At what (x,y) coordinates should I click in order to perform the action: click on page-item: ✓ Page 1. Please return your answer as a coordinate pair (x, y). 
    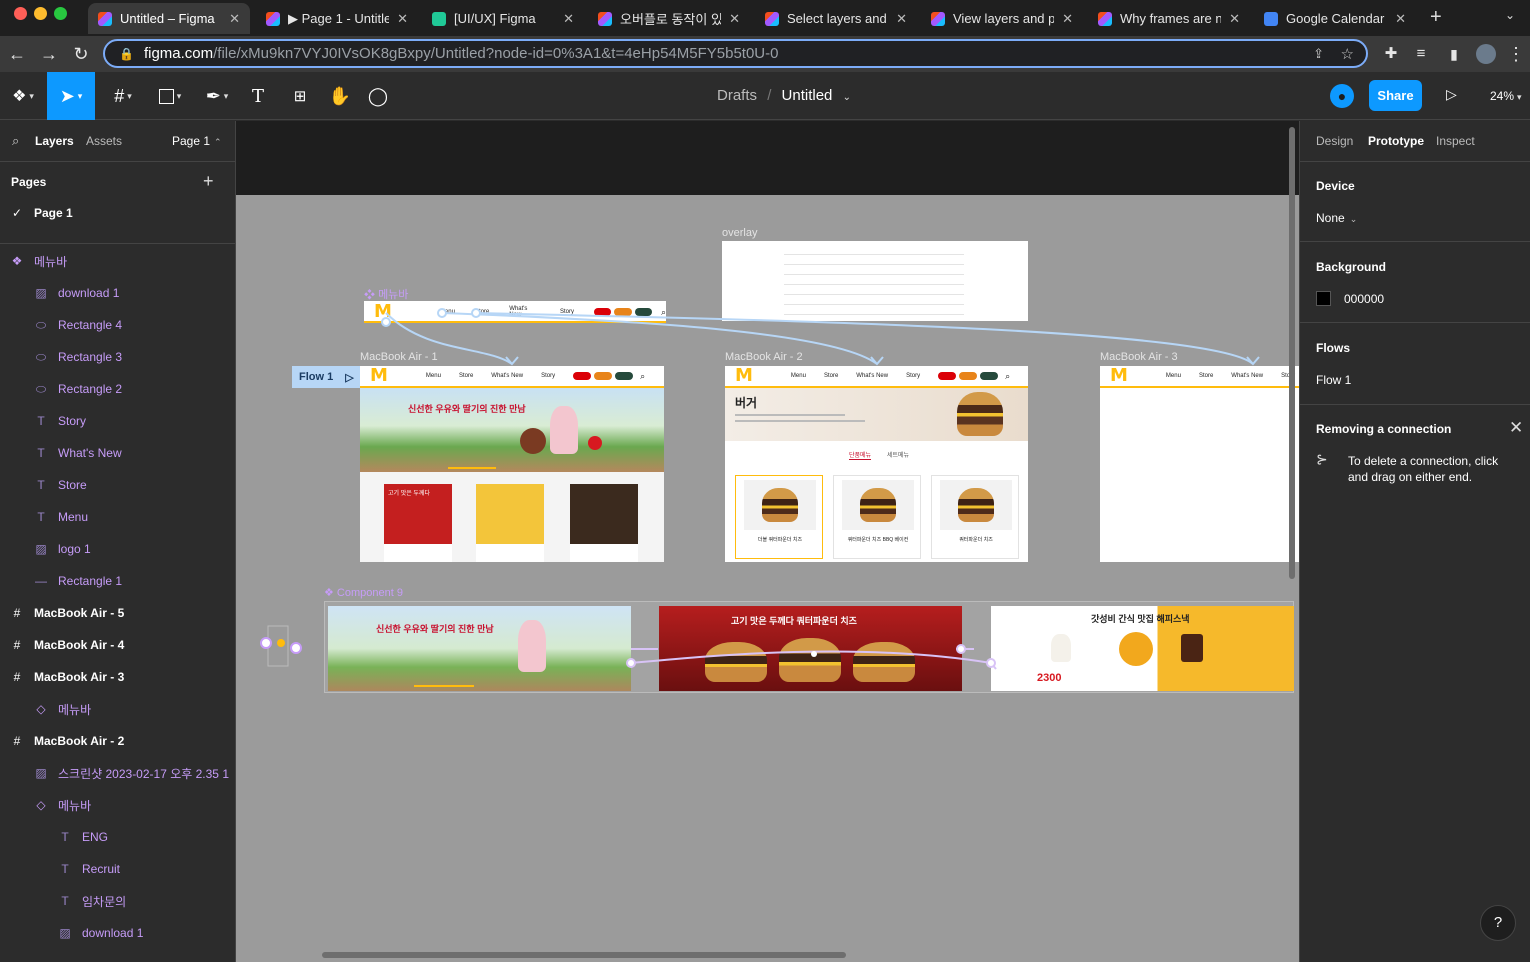
    Looking at the image, I should click on (117, 213).